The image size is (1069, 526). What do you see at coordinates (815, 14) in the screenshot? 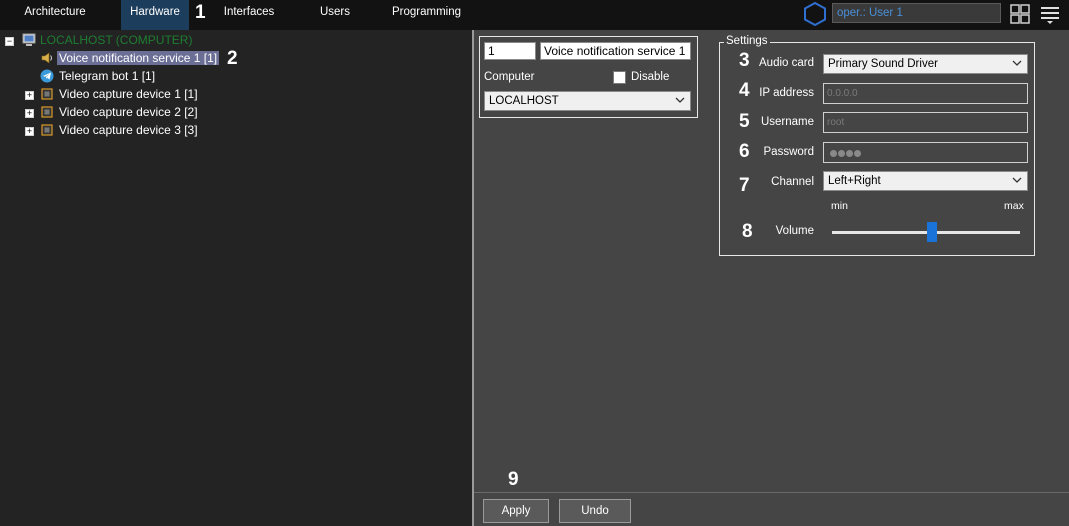
I see `hexagon-icon` at bounding box center [815, 14].